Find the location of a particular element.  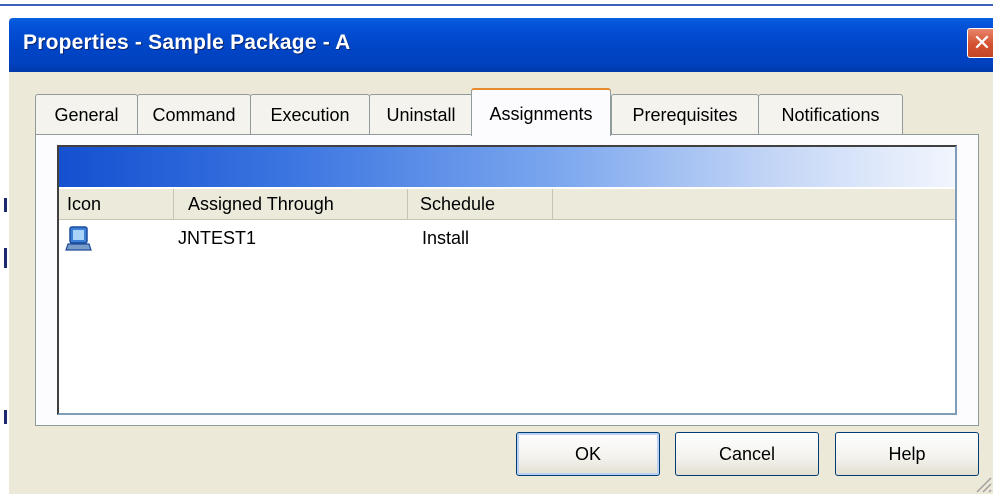

column-header-row: Icon Assigned Through Schedule is located at coordinates (507, 204).